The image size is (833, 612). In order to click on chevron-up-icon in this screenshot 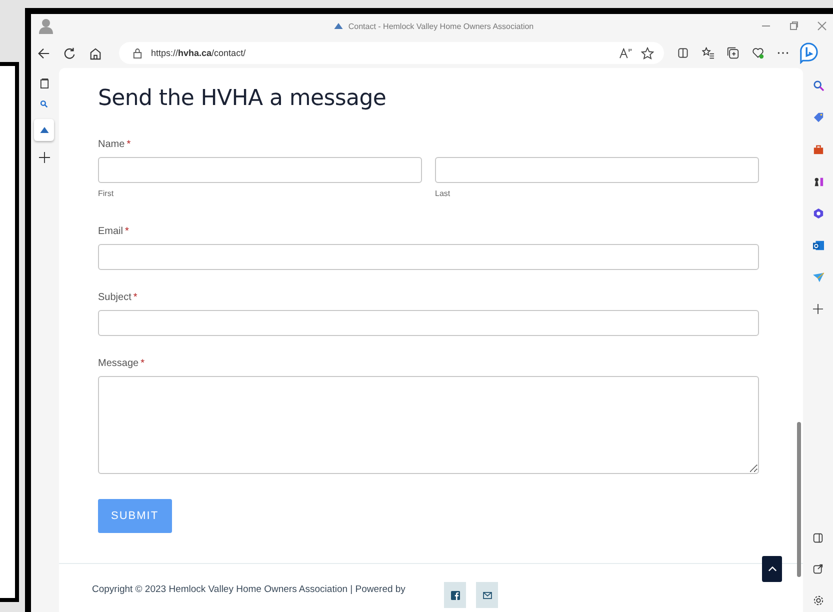, I will do `click(772, 569)`.